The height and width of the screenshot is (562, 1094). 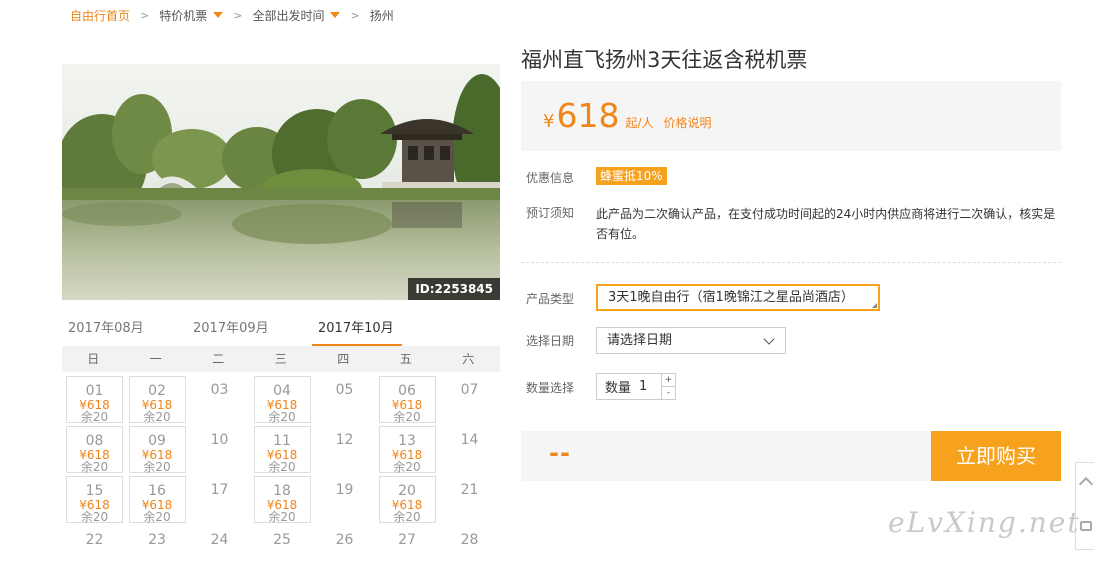 I want to click on calendar-day: 10, so click(x=218, y=451).